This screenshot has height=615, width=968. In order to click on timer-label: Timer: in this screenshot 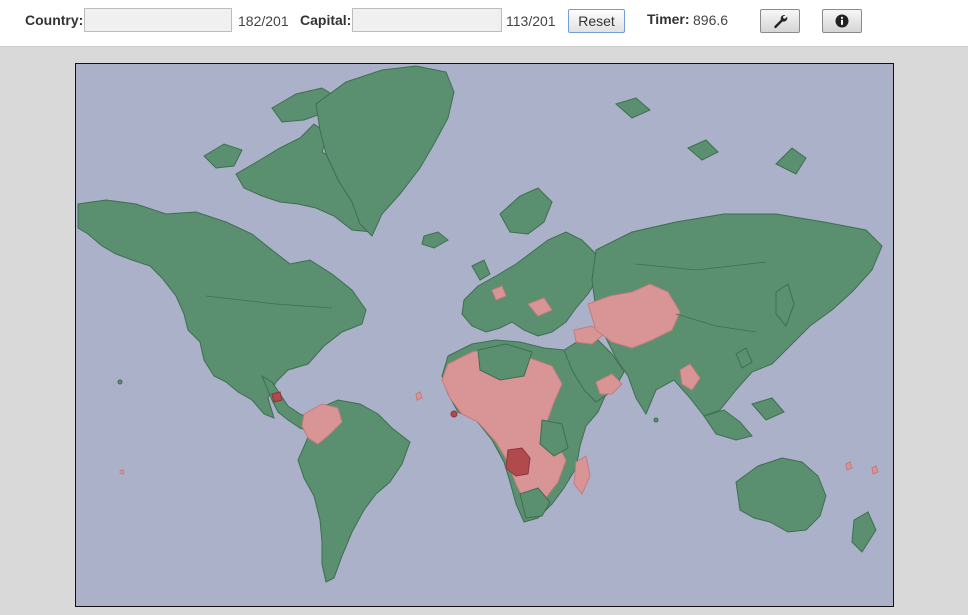, I will do `click(668, 19)`.